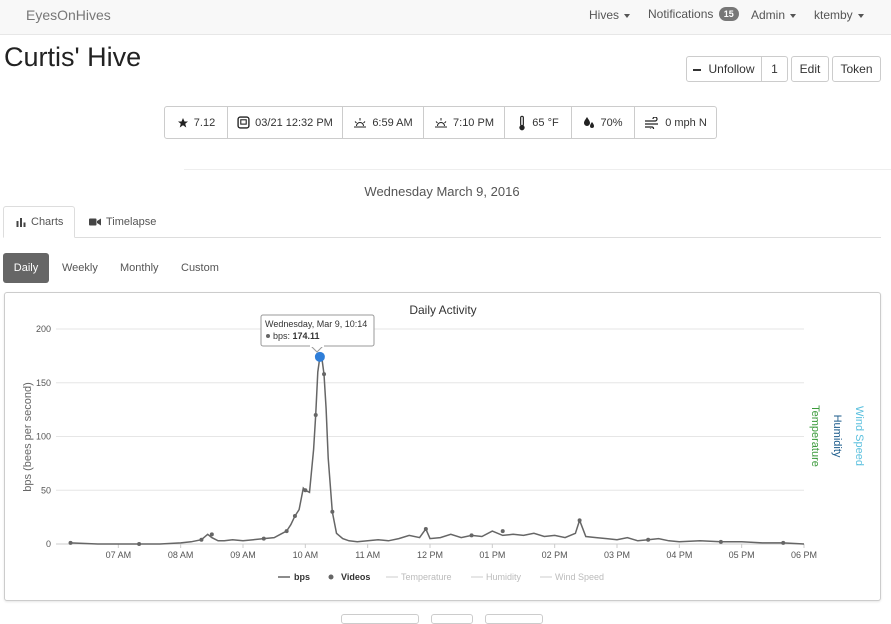 Image resolution: width=891 pixels, height=624 pixels. I want to click on y-tick-label: 0, so click(48, 544).